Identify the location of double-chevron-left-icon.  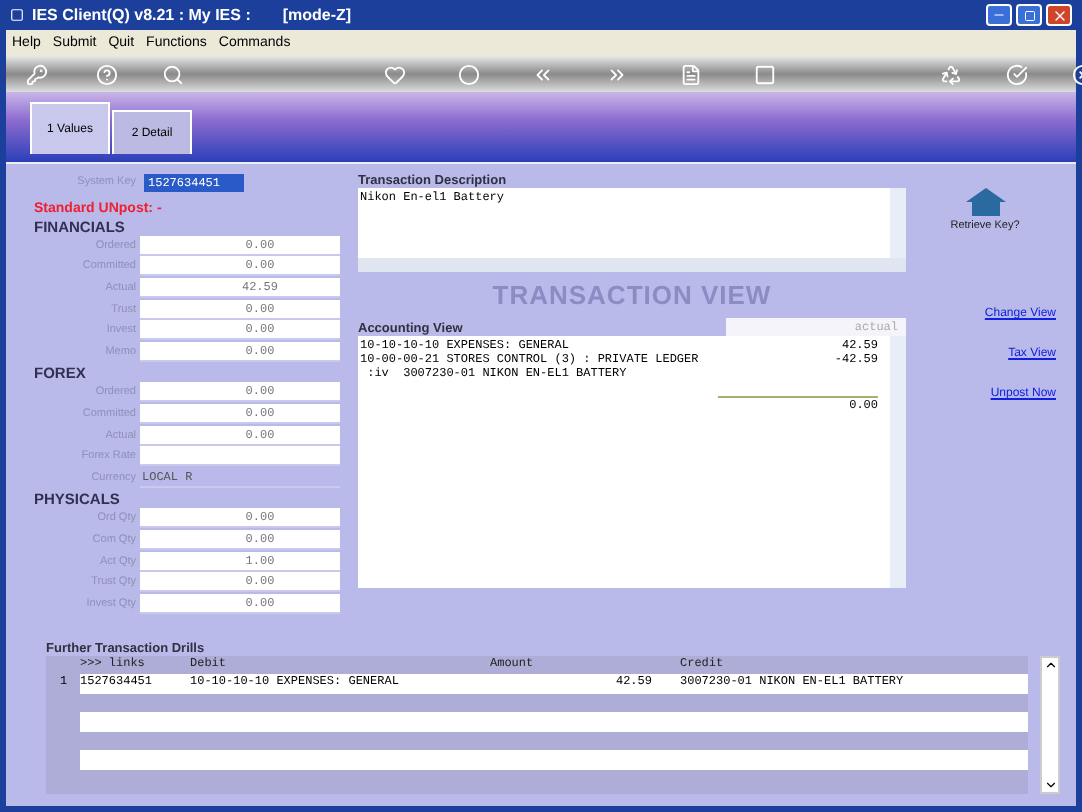
(543, 74).